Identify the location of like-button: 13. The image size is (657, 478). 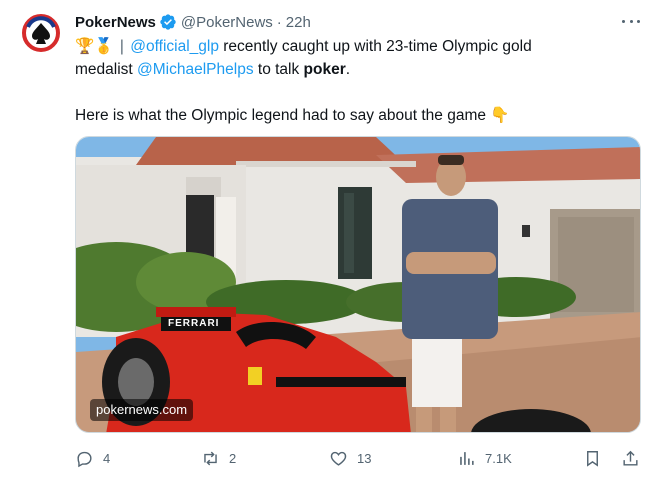
(350, 458).